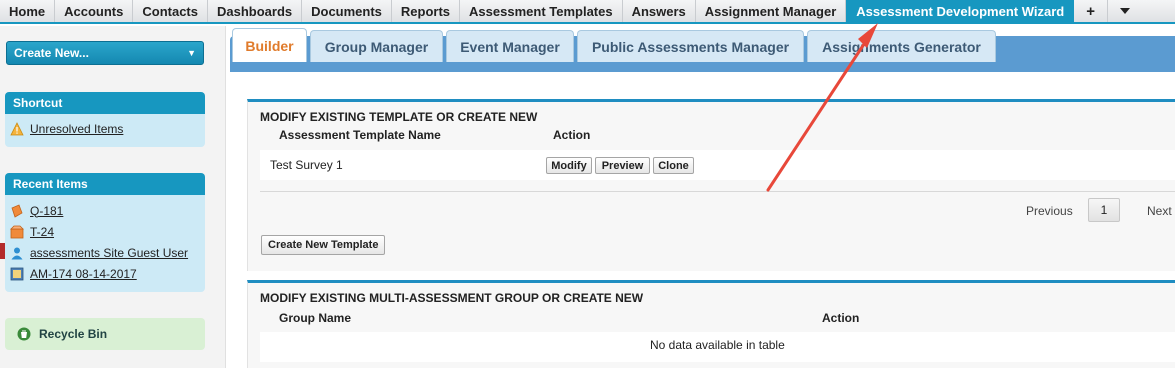  Describe the element at coordinates (690, 46) in the screenshot. I see `subtab-public-assessments-manager: Public Assessments Manager` at that location.